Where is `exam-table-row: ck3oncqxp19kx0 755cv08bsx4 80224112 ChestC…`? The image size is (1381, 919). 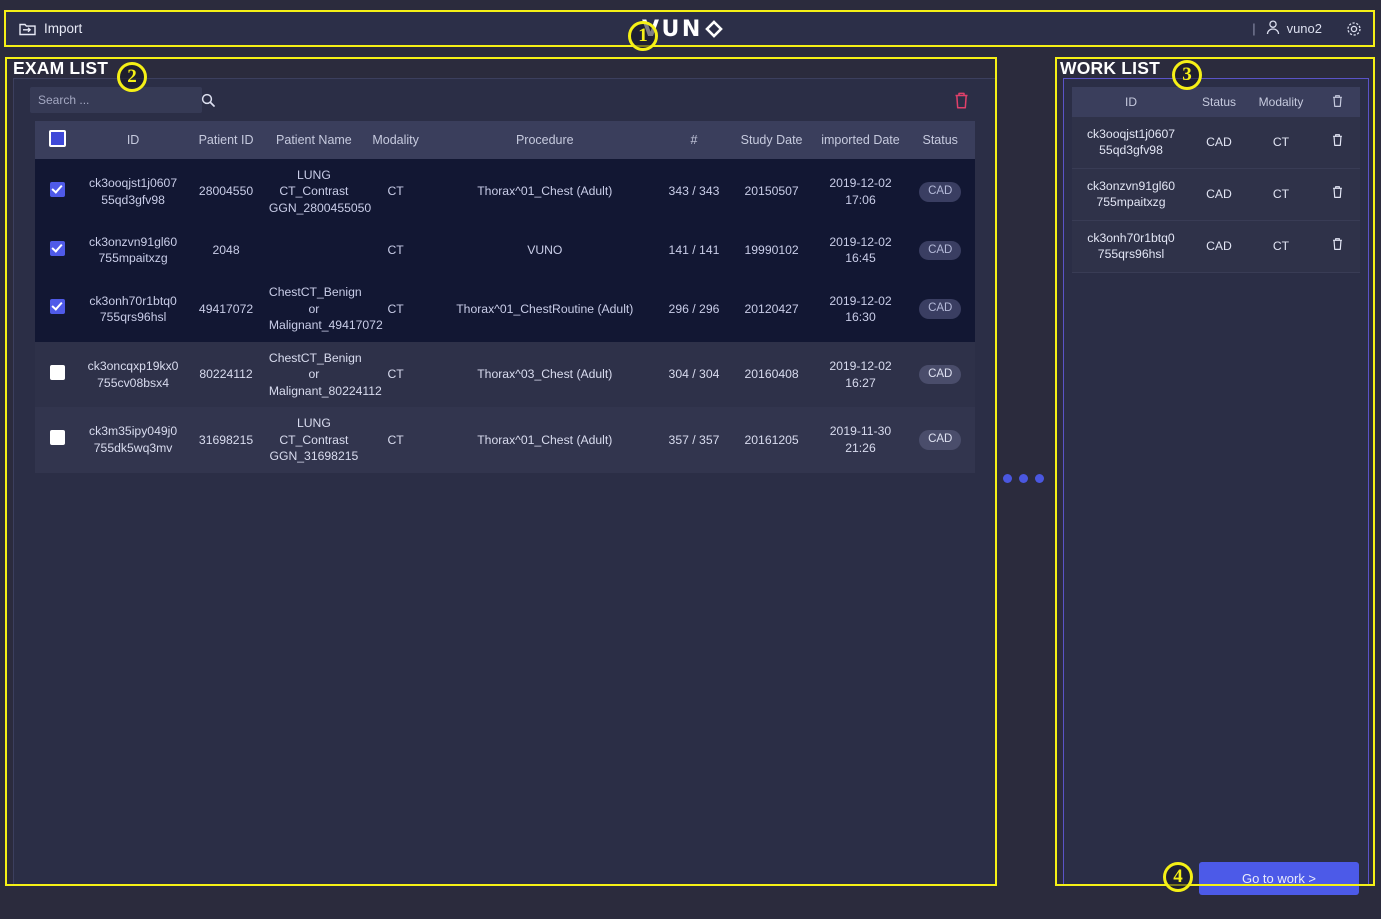 exam-table-row: ck3oncqxp19kx0 755cv08bsx4 80224112 ChestC… is located at coordinates (505, 374).